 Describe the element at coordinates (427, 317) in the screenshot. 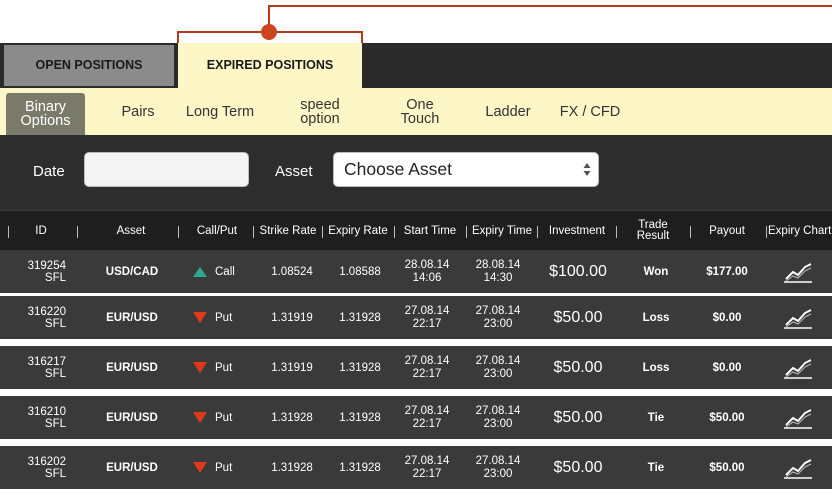

I see `cell-start-time: 27.08.14 22:17` at that location.